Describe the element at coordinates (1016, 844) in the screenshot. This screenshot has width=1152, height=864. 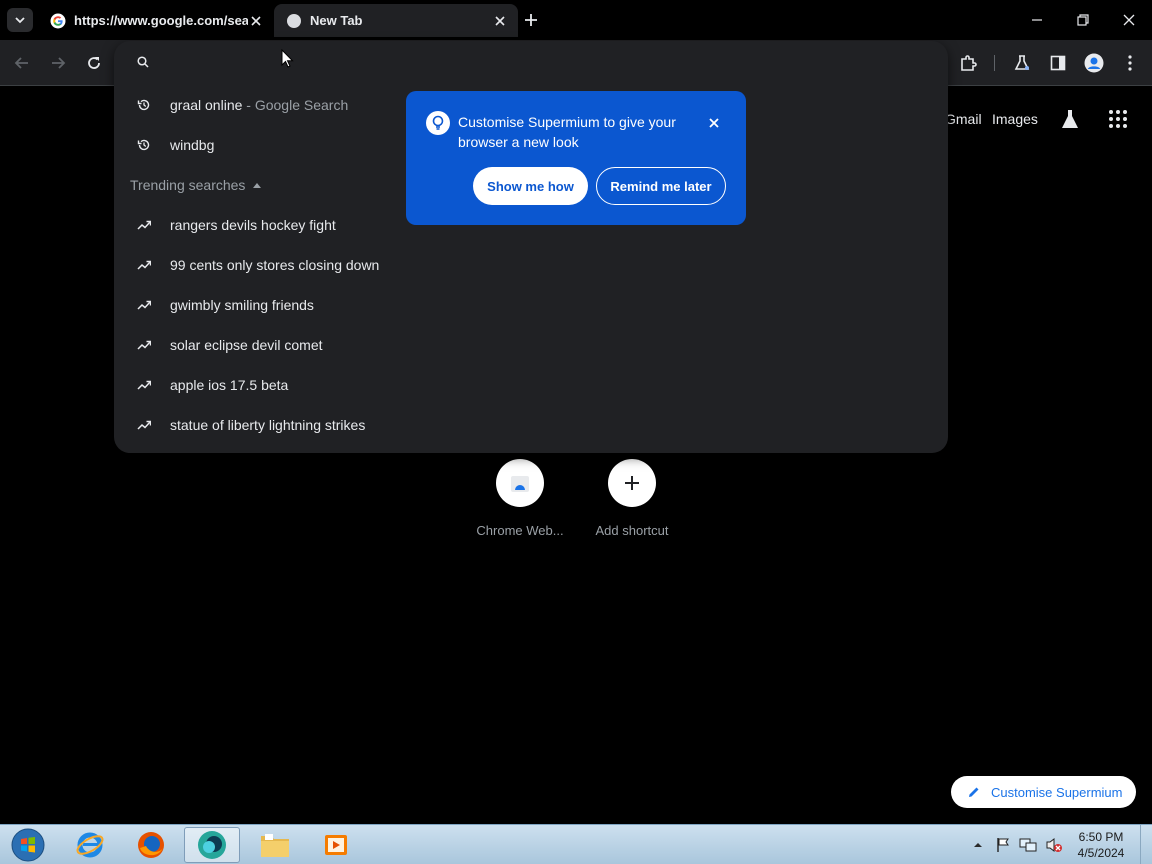
I see `system-tray` at that location.